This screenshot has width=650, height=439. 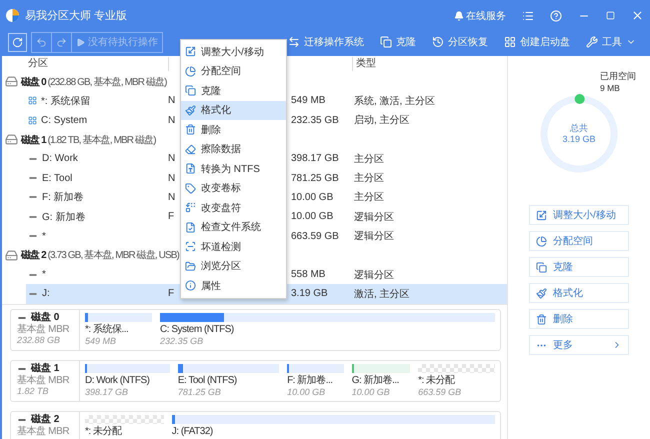 I want to click on partition-name: C: System, so click(x=104, y=120).